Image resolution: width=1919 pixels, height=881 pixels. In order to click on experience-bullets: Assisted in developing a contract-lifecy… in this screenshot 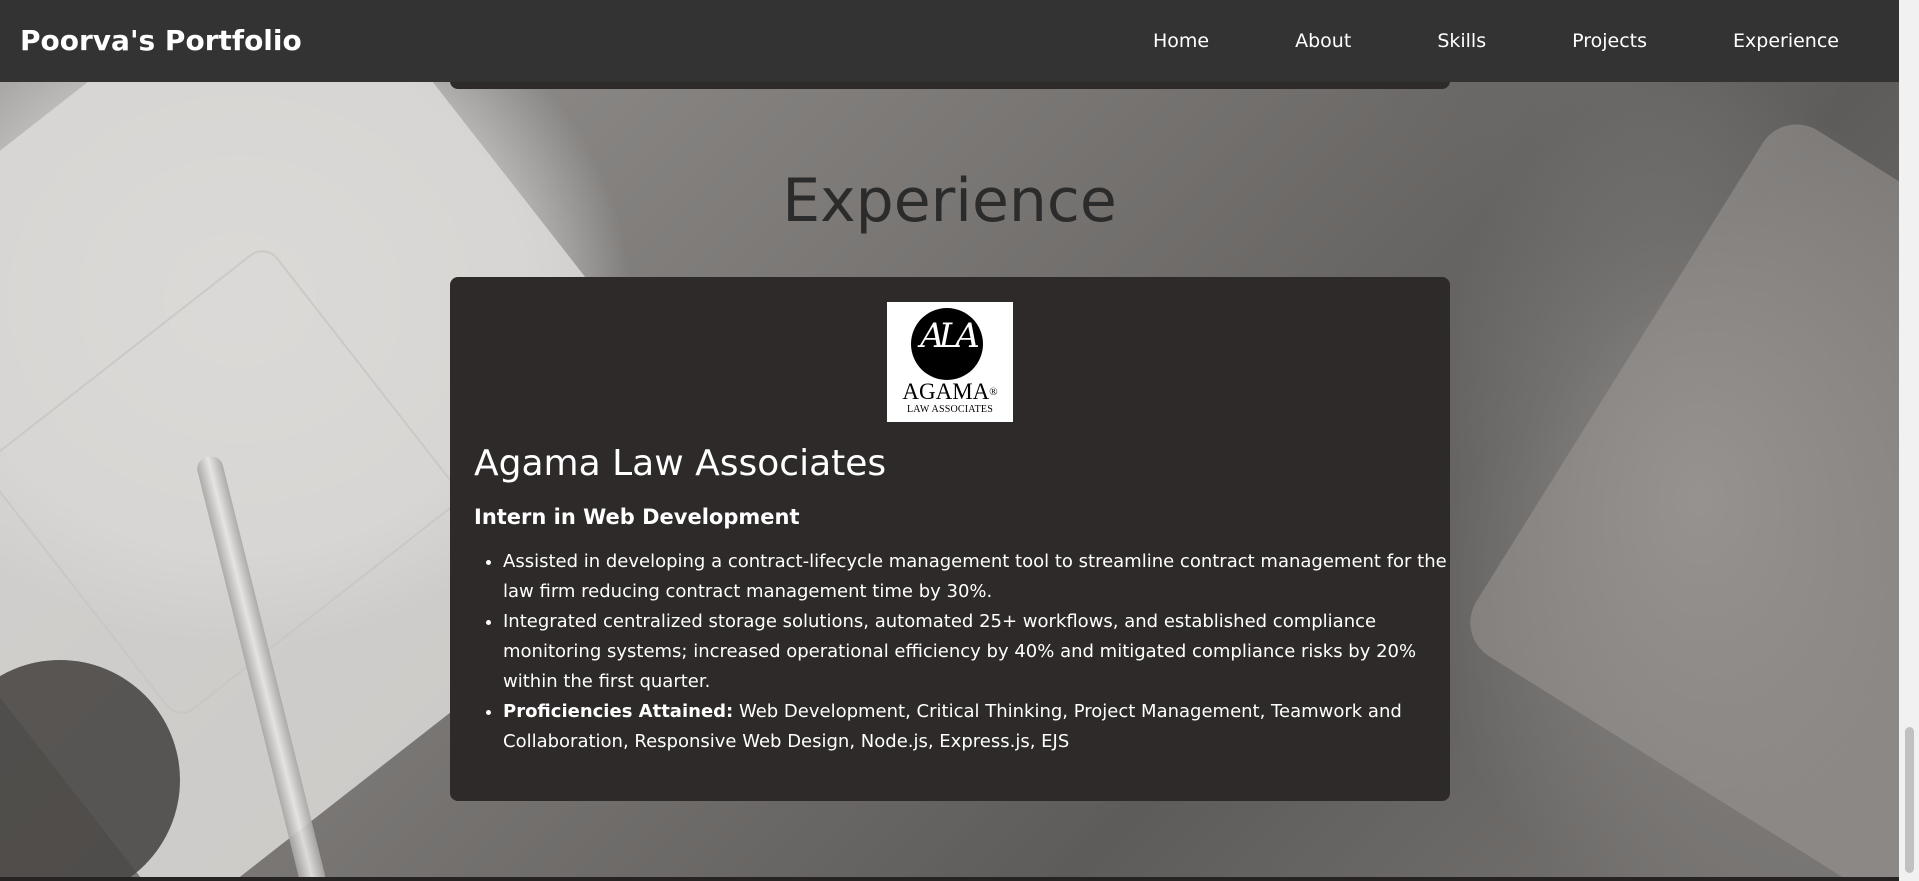, I will do `click(966, 652)`.